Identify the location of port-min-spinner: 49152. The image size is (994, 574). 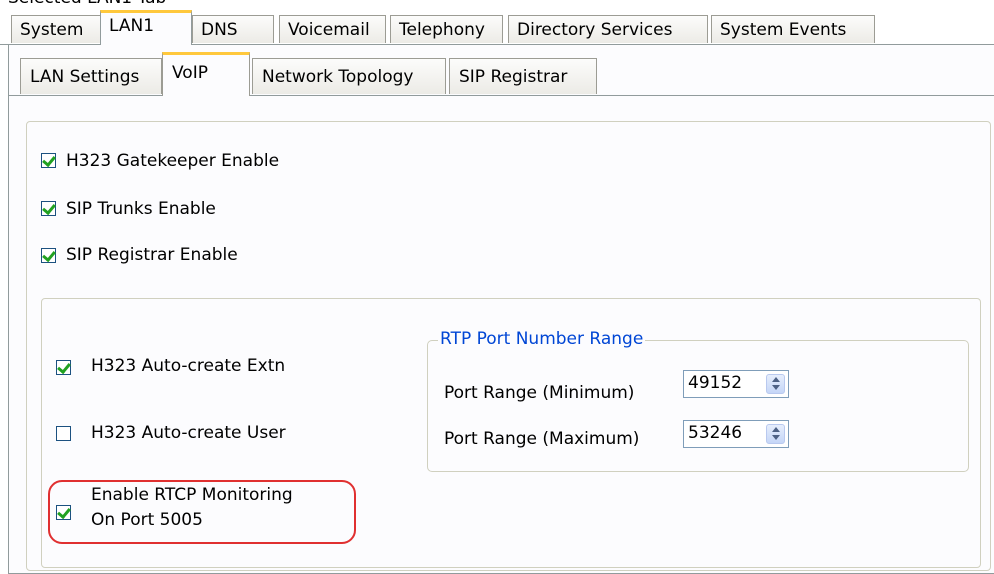
(736, 384).